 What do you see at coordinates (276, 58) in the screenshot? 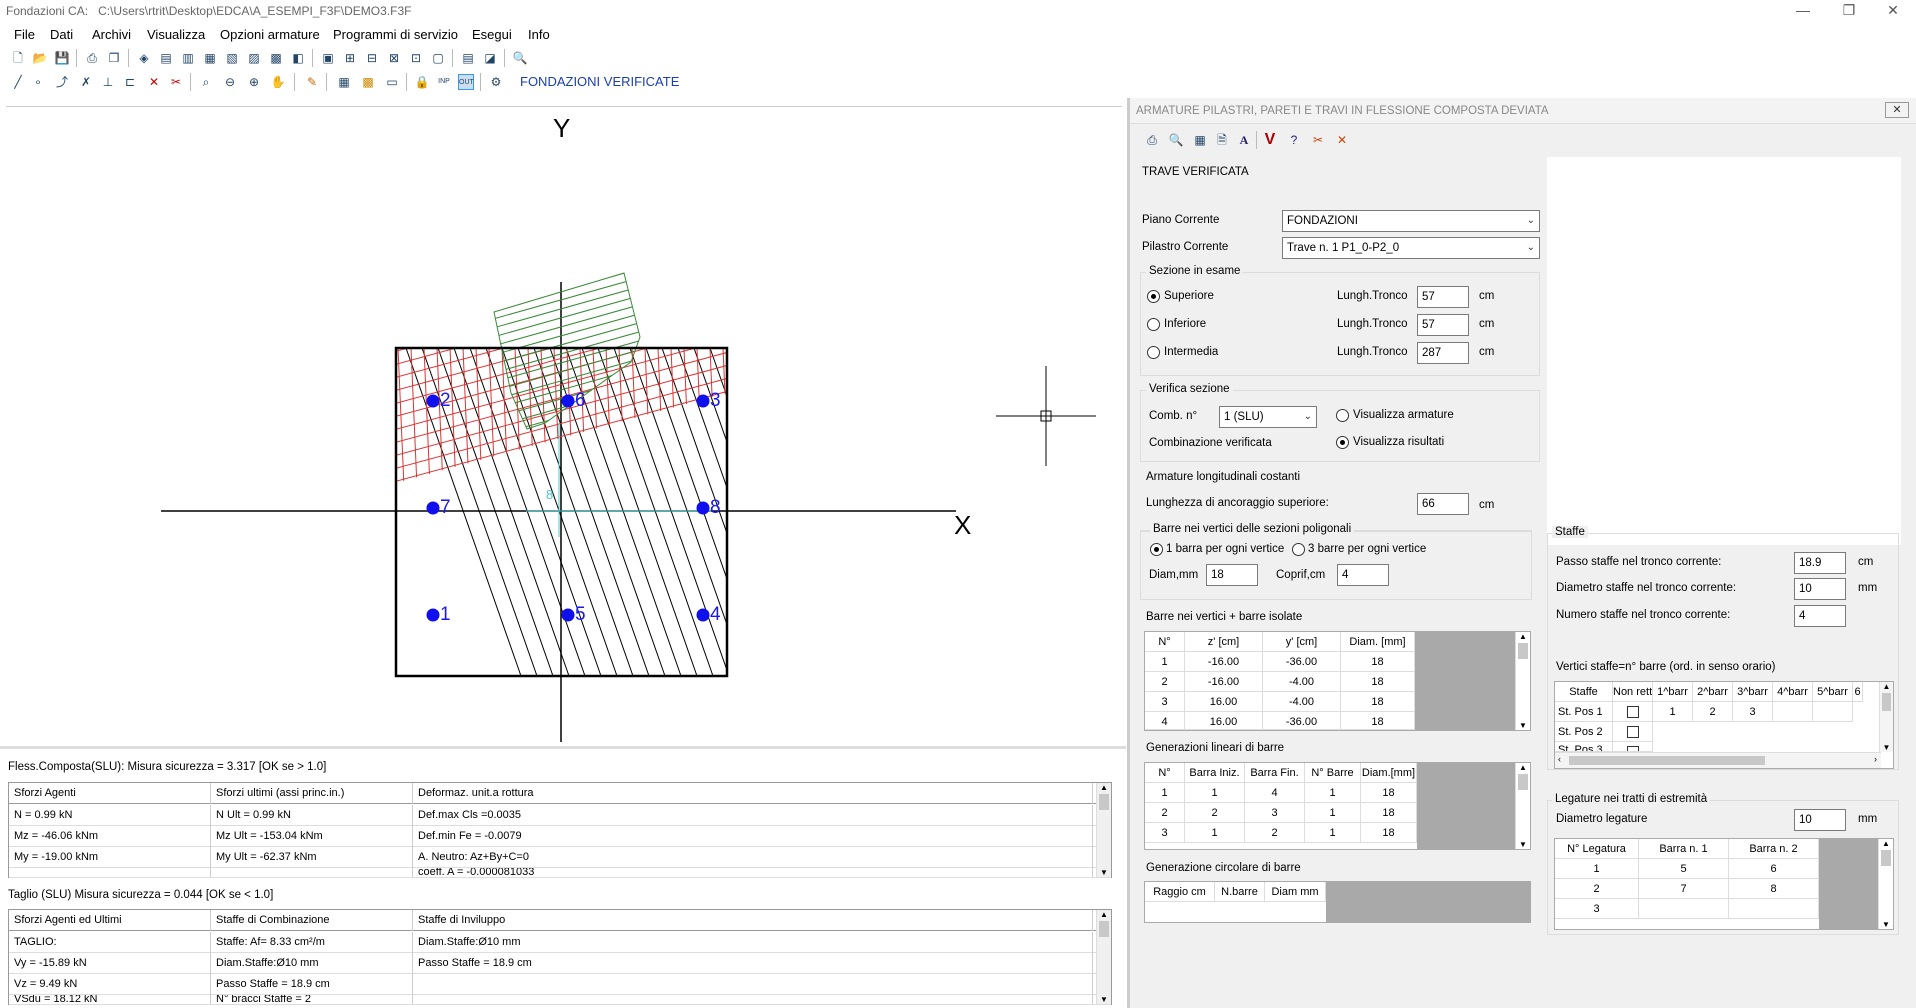
I see `tool-7-icon: ▩` at bounding box center [276, 58].